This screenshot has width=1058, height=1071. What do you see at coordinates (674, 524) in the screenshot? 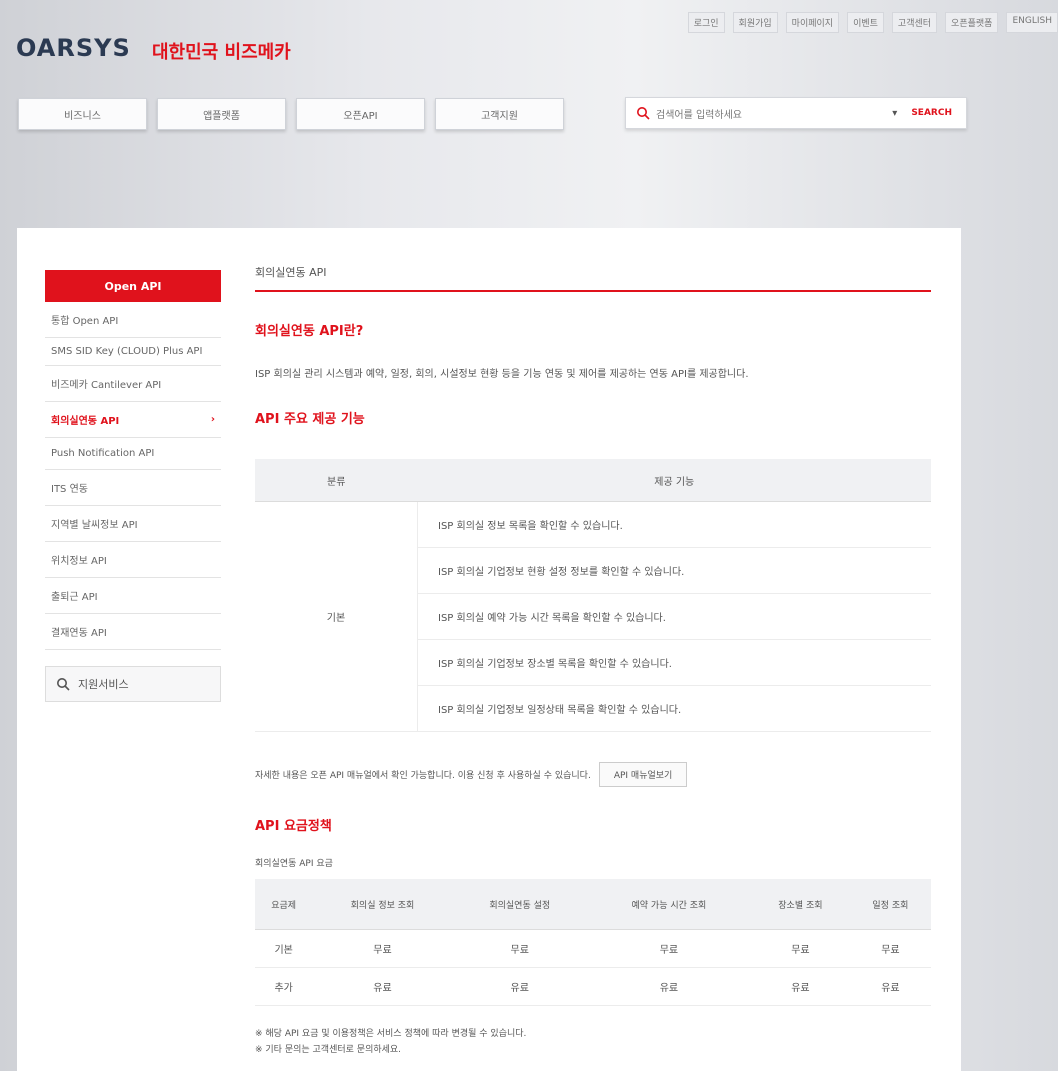
I see `table-cell: ISP 회의실 정보 목록을 확인할 수 있습니다.` at bounding box center [674, 524].